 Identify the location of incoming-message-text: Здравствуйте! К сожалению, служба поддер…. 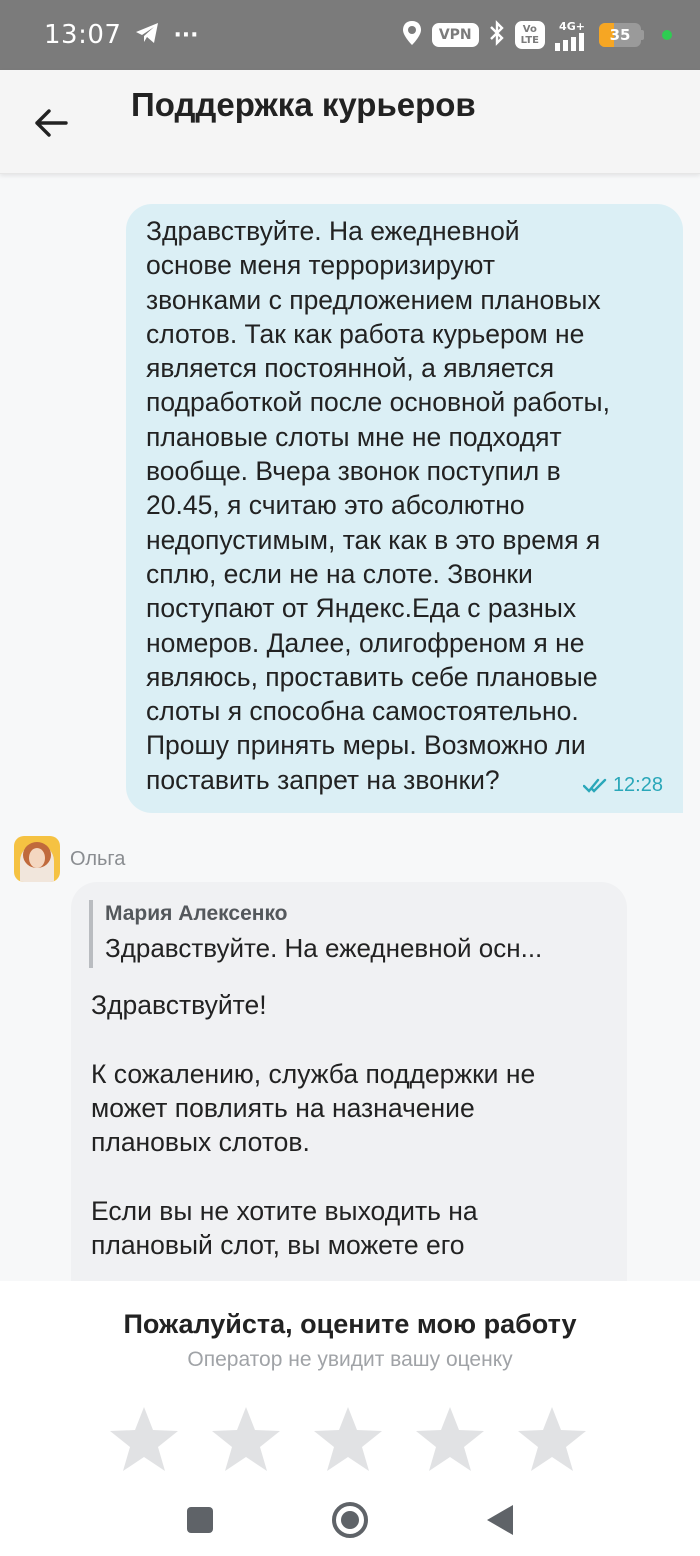
(313, 1125).